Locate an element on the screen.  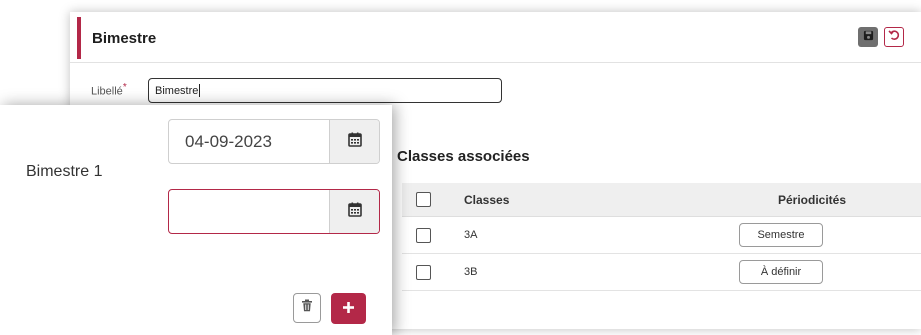
undo-button is located at coordinates (894, 37).